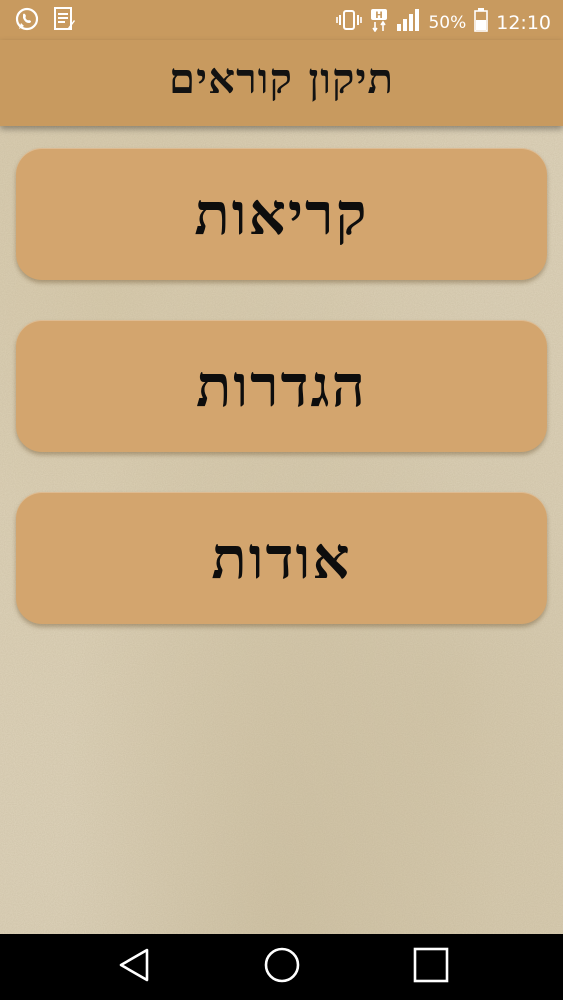 This screenshot has width=563, height=1000. I want to click on back-button, so click(134, 967).